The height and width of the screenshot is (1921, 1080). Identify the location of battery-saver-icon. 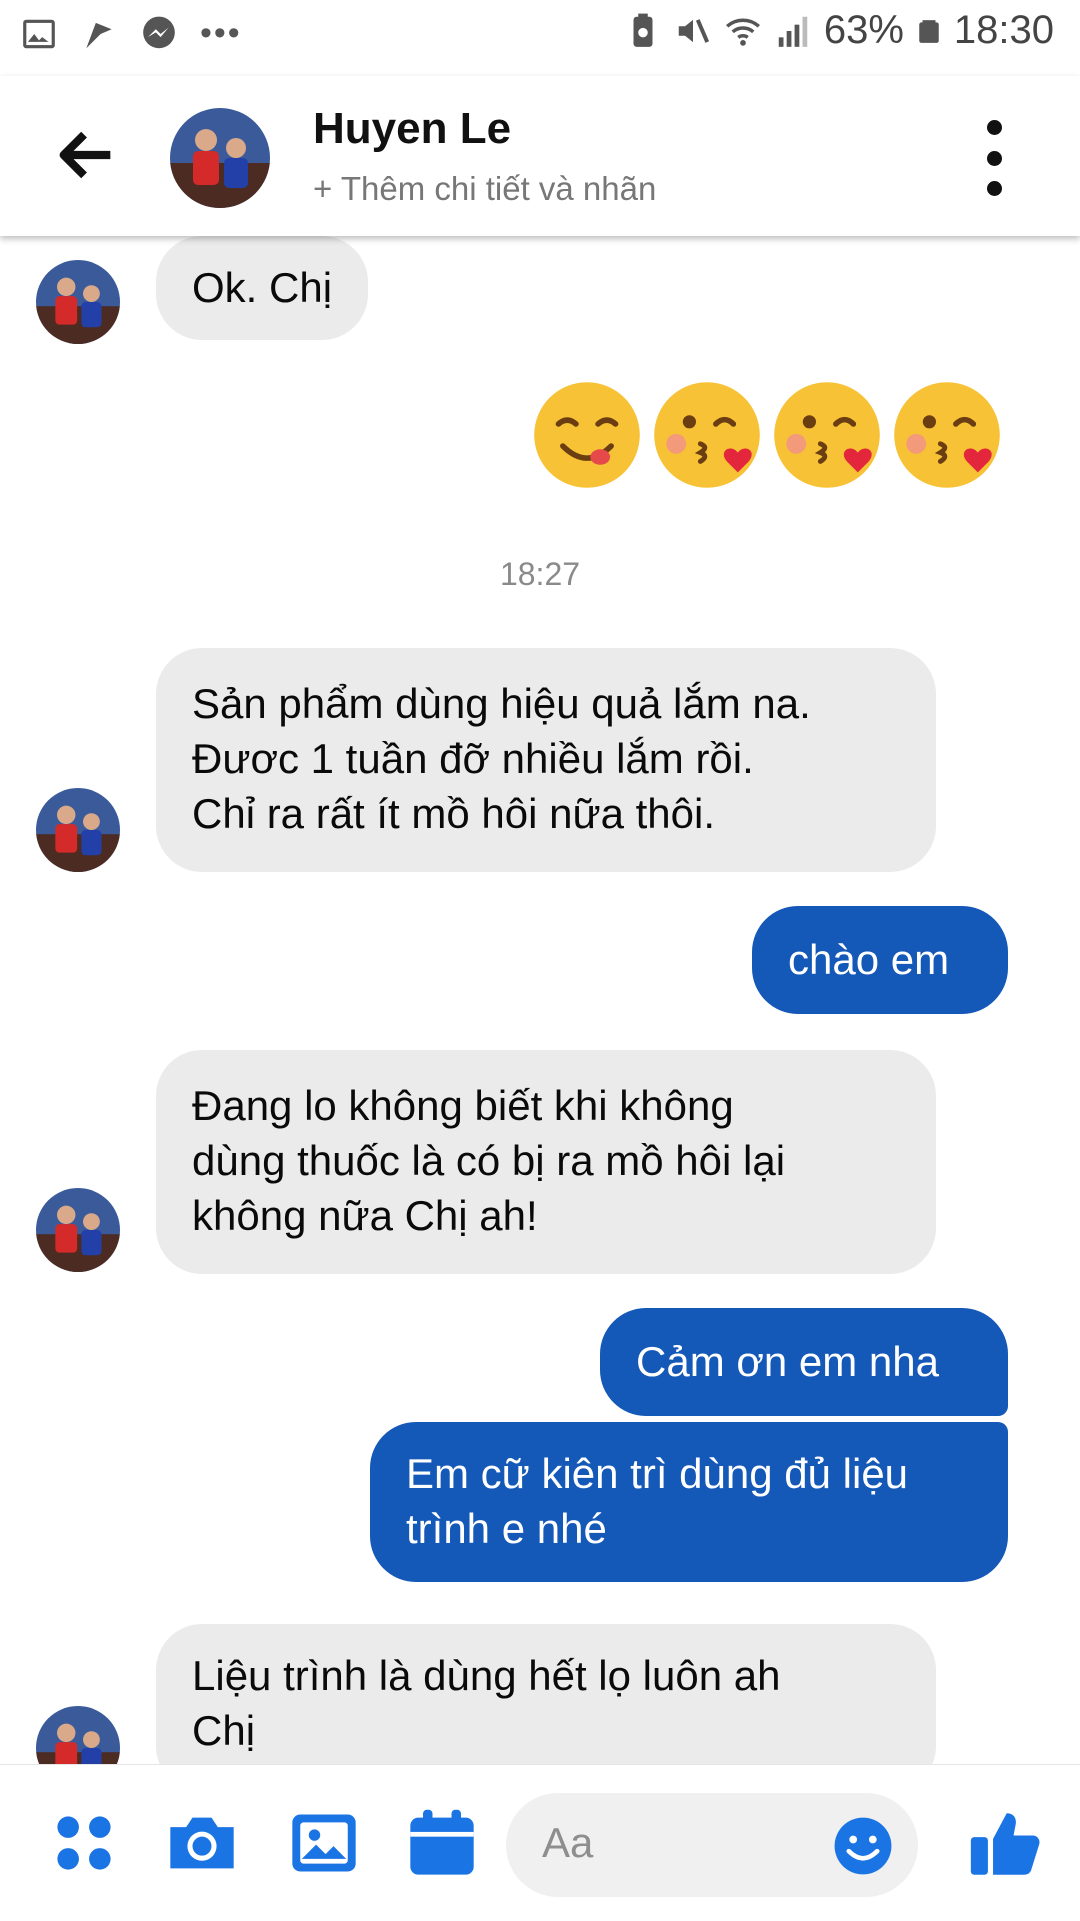
(643, 30).